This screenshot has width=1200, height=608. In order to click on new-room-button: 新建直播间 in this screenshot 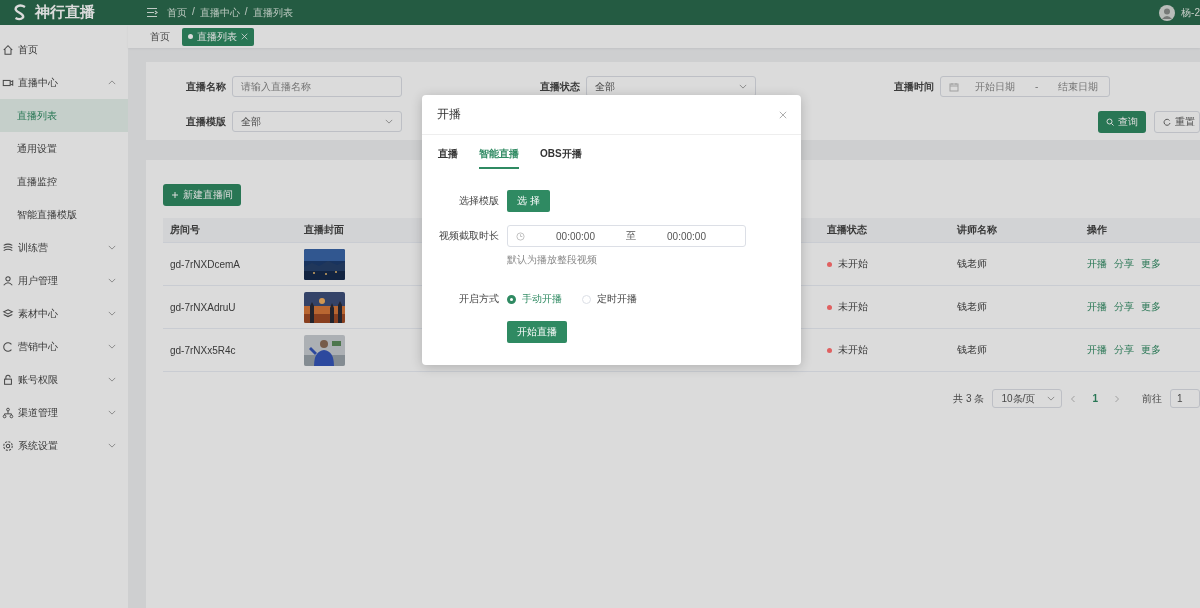, I will do `click(202, 195)`.